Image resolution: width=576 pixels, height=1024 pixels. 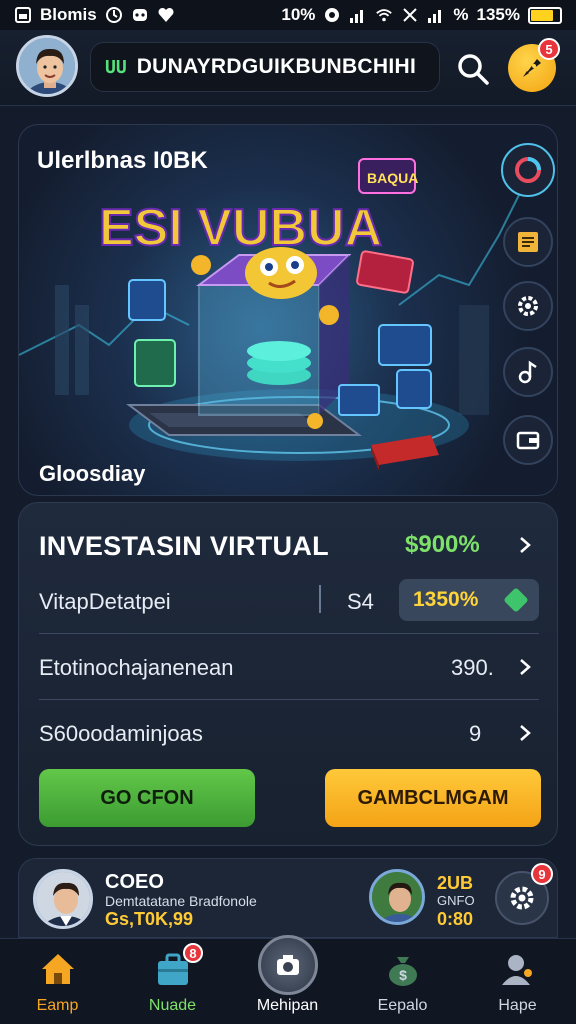 I want to click on nav-label: Eamp, so click(x=57, y=1005).